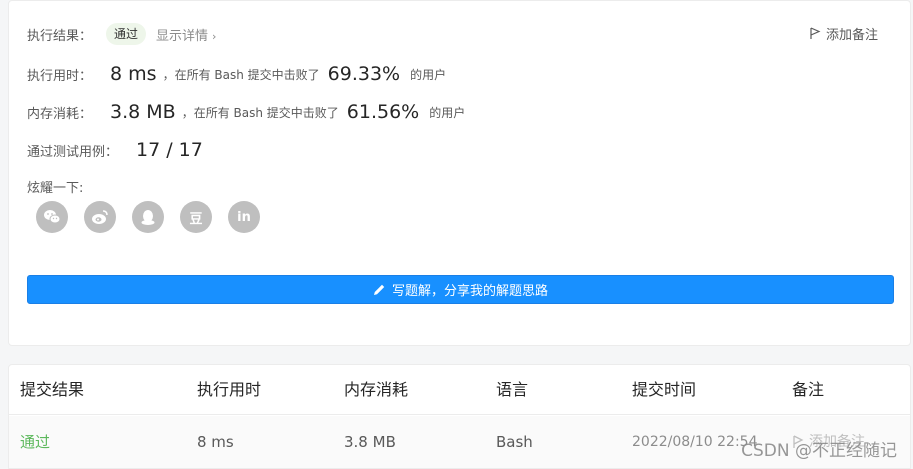 The width and height of the screenshot is (913, 469). I want to click on memory-suffix: 的用户, so click(447, 112).